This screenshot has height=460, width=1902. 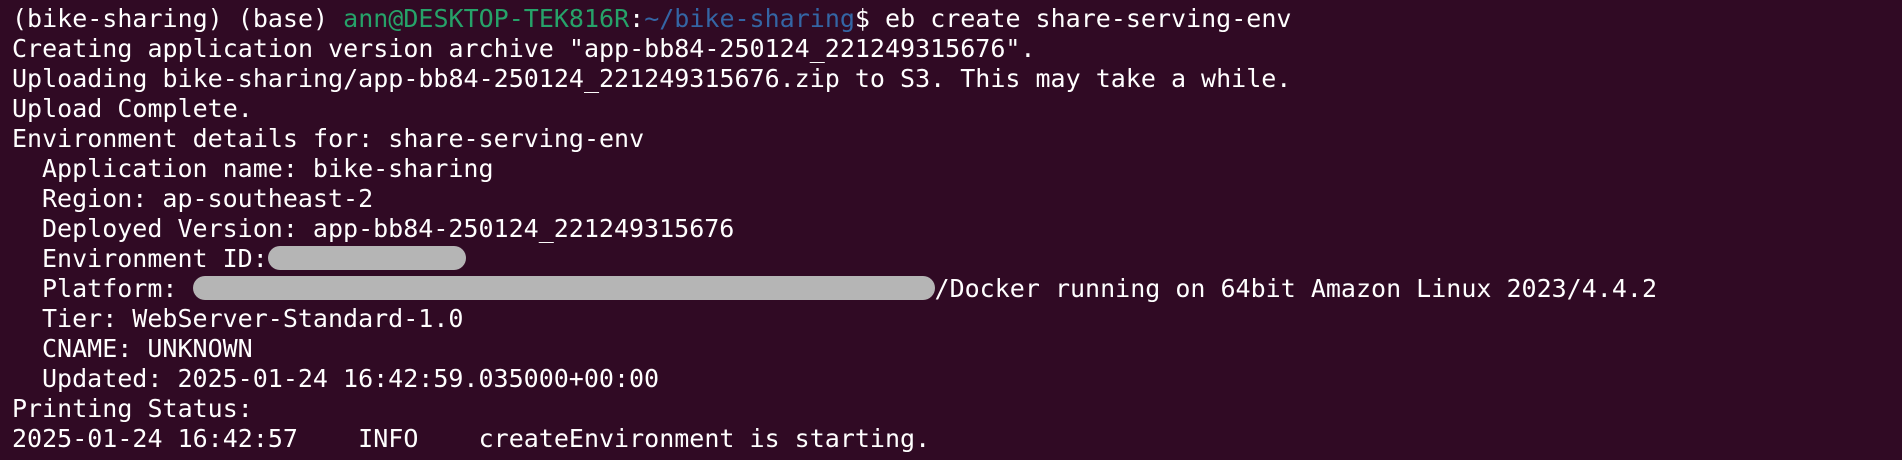 What do you see at coordinates (1088, 18) in the screenshot?
I see `command-text: eb create share-serving-env` at bounding box center [1088, 18].